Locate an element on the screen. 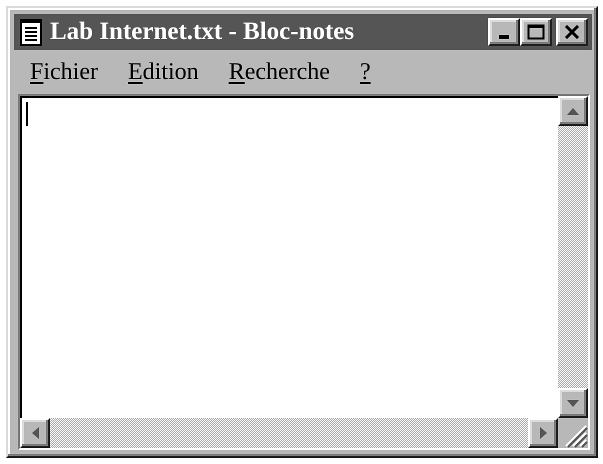 The width and height of the screenshot is (603, 464). scroll-up-button is located at coordinates (573, 111).